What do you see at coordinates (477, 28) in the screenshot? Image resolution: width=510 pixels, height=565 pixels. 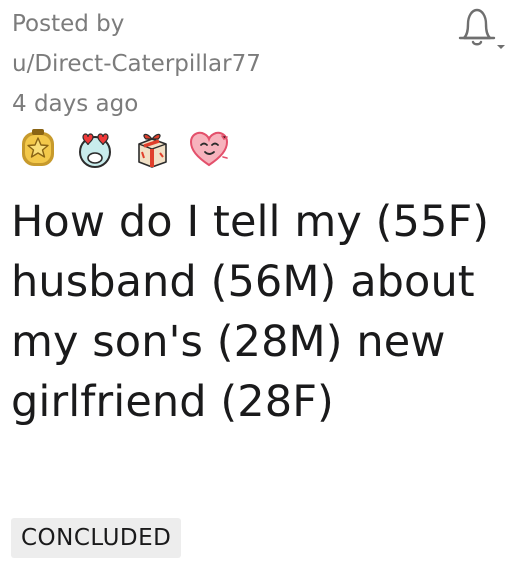 I see `bell-icon` at bounding box center [477, 28].